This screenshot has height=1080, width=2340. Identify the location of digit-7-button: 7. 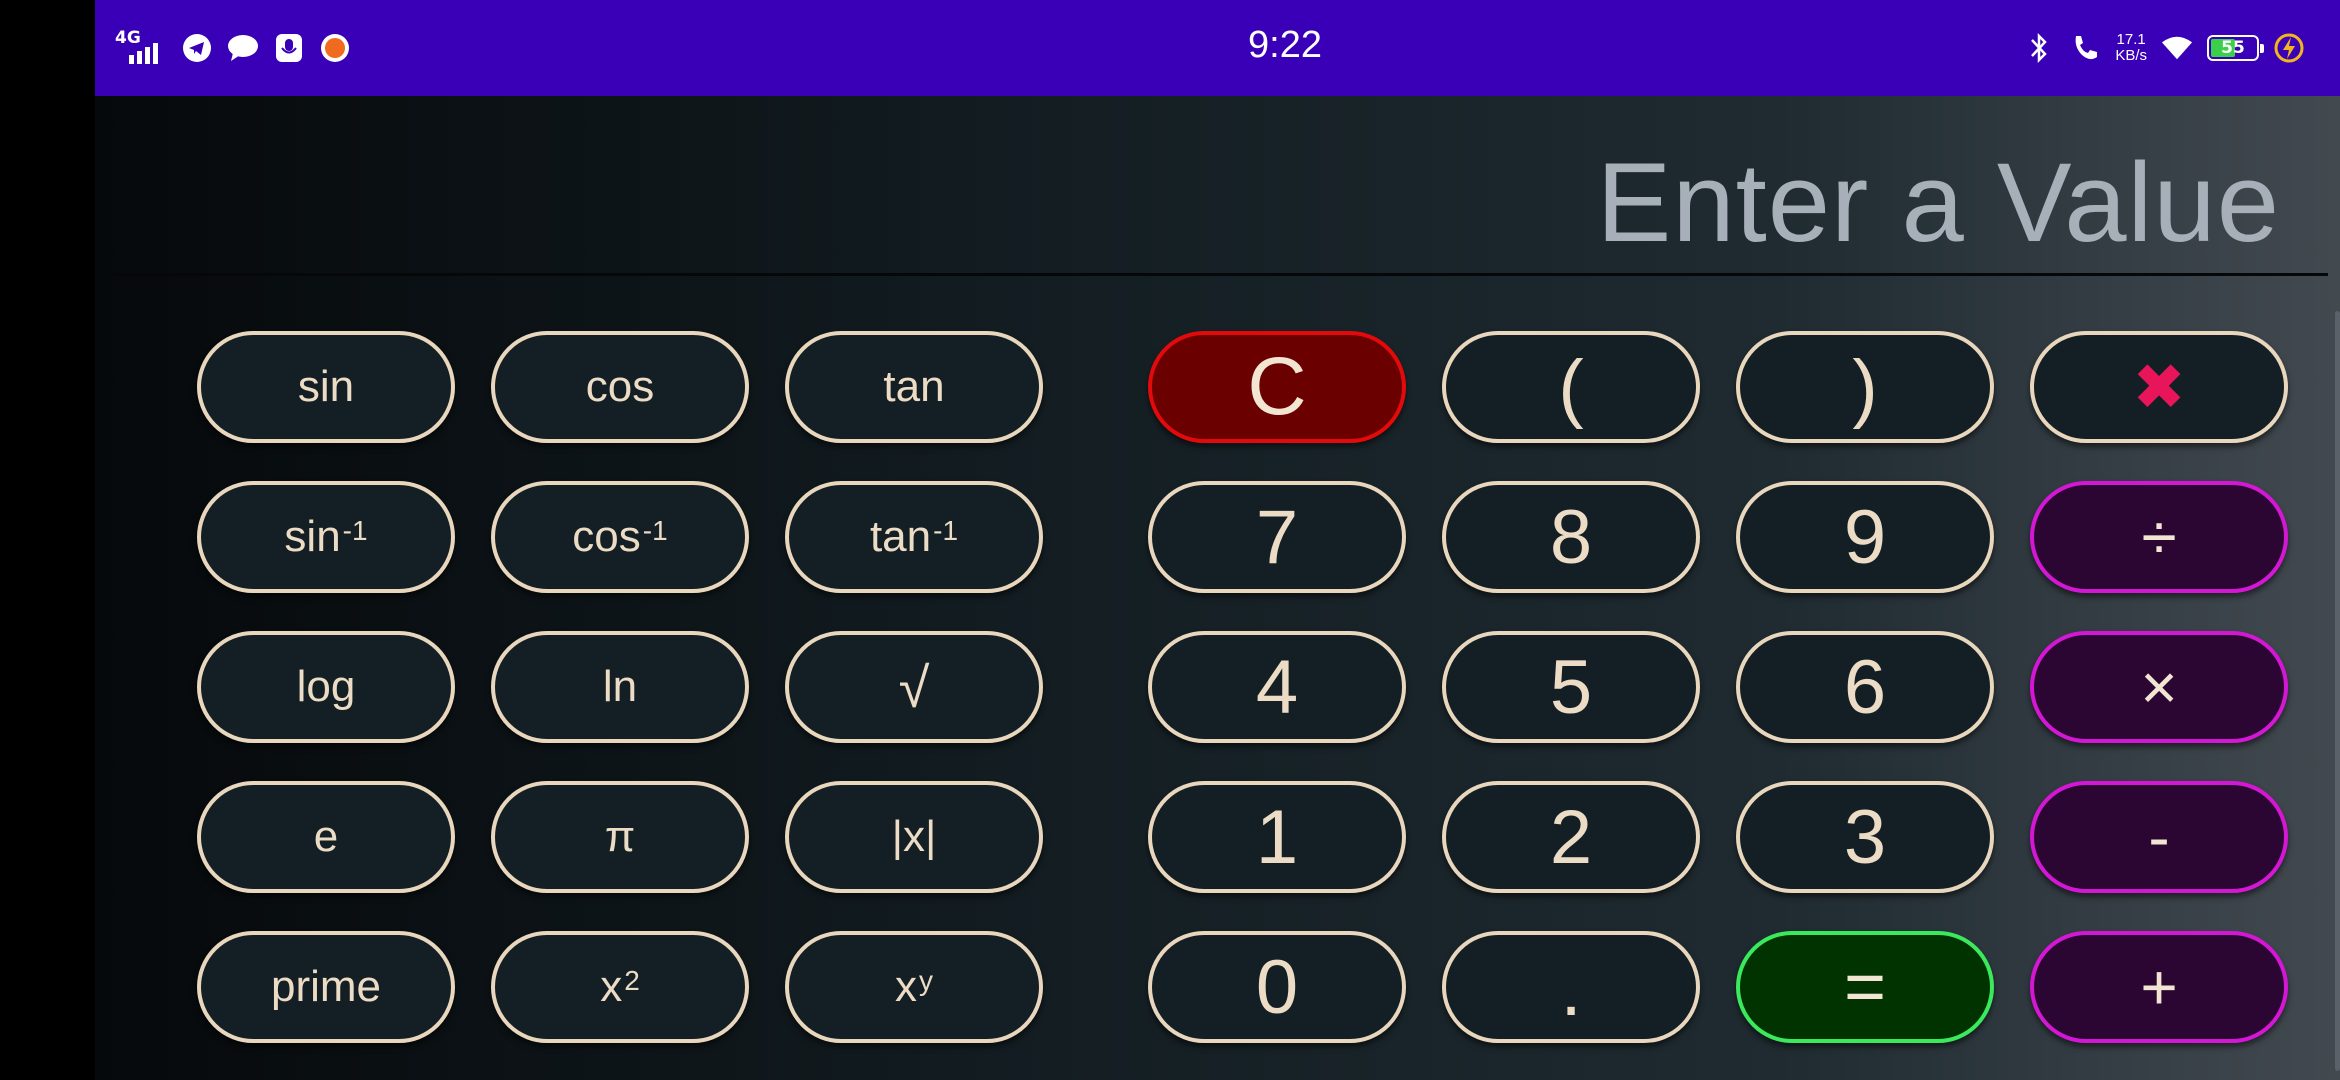
(1277, 537).